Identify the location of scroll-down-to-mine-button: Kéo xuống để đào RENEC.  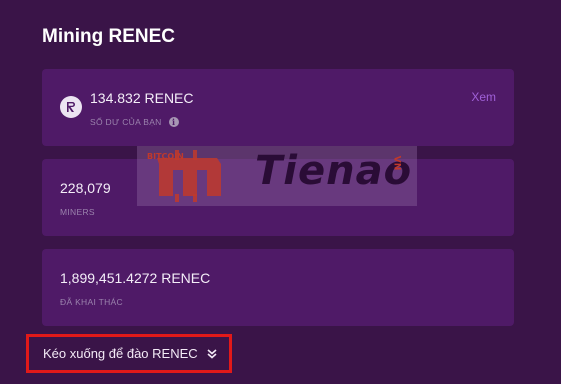
(129, 353).